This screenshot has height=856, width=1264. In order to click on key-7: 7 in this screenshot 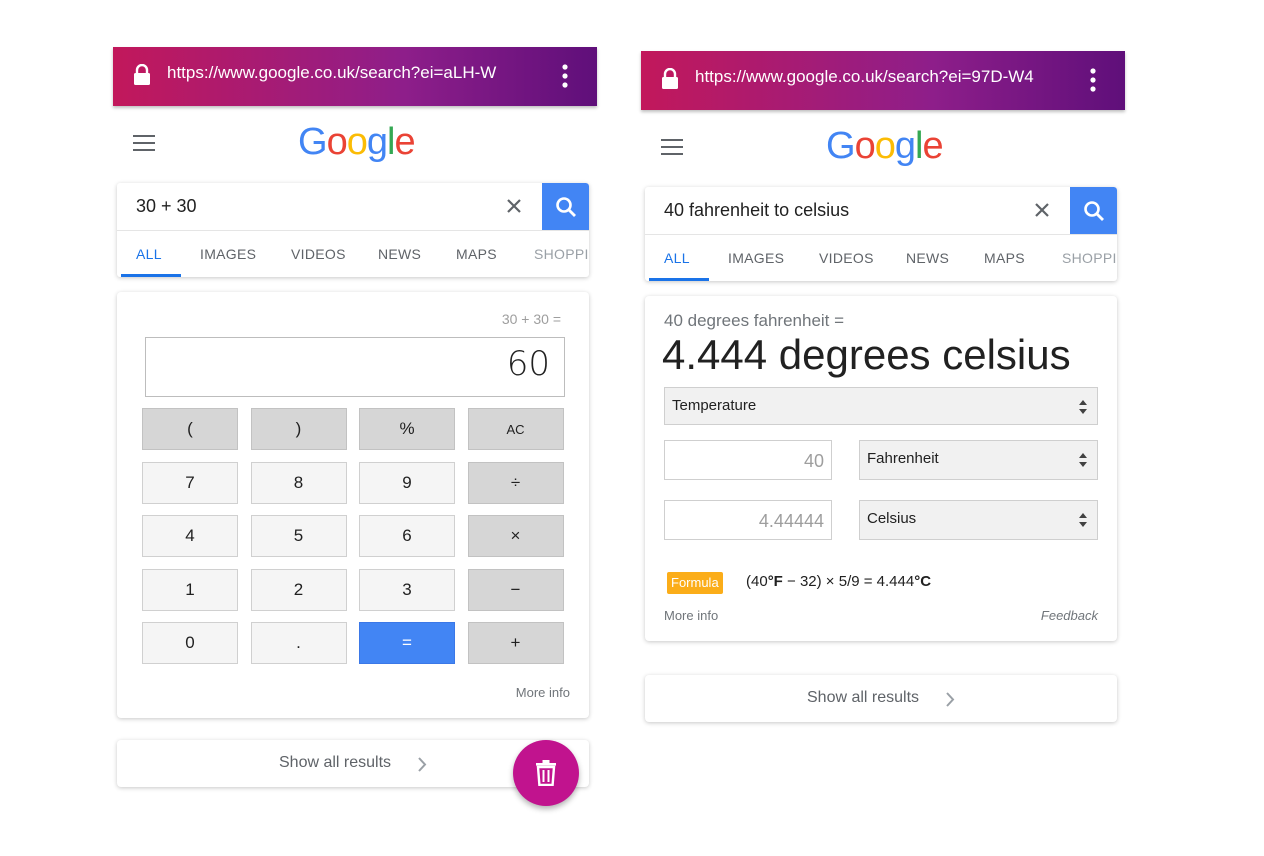, I will do `click(190, 482)`.